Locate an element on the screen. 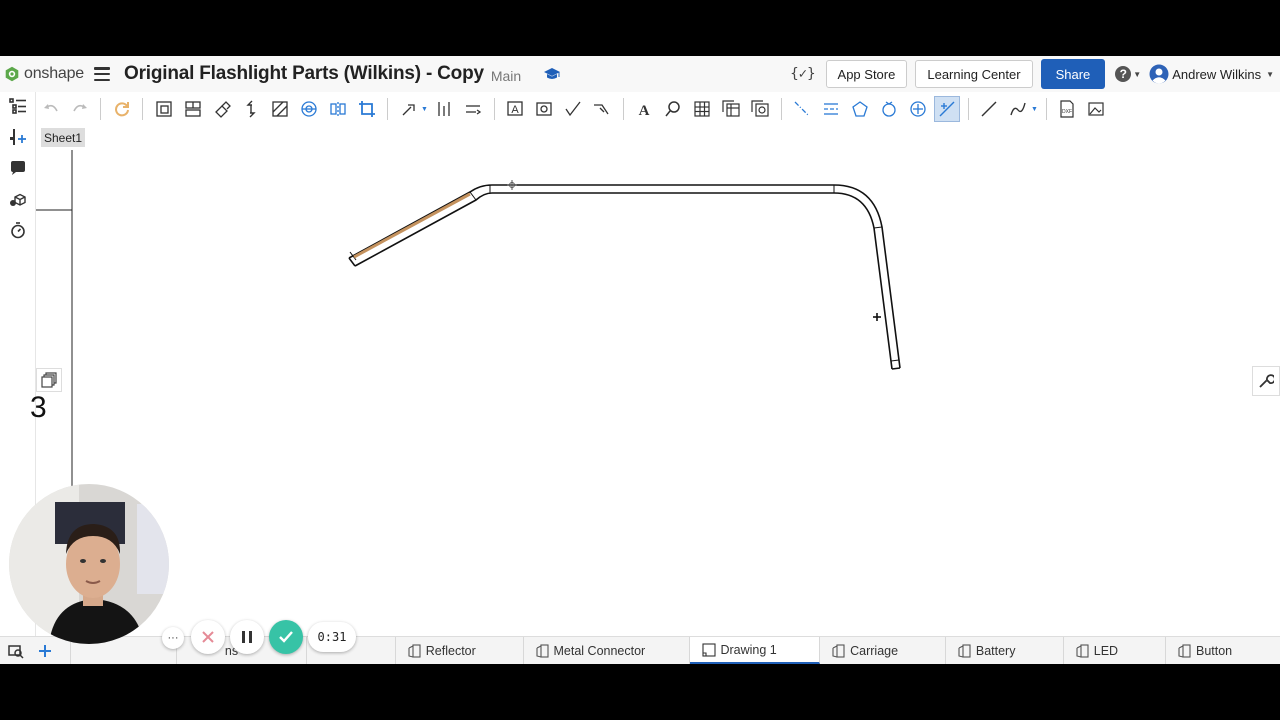 Image resolution: width=1280 pixels, height=720 pixels. user-avatar-icon is located at coordinates (1159, 74).